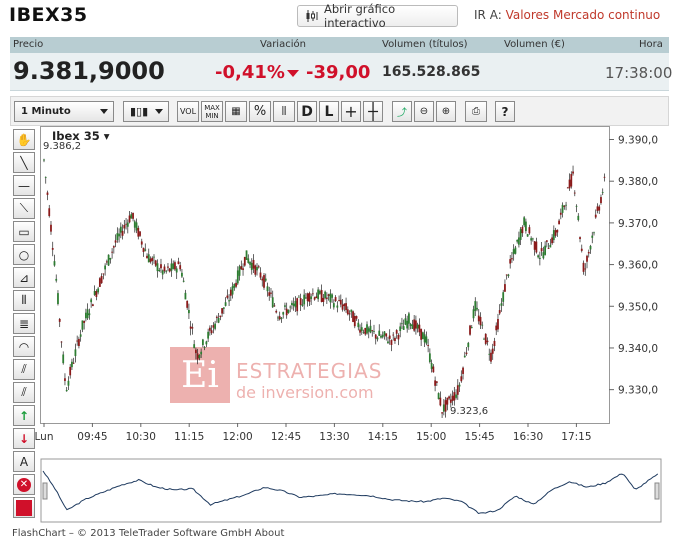 The height and width of the screenshot is (540, 673). What do you see at coordinates (576, 437) in the screenshot?
I see `x-tick-label: 17:15` at bounding box center [576, 437].